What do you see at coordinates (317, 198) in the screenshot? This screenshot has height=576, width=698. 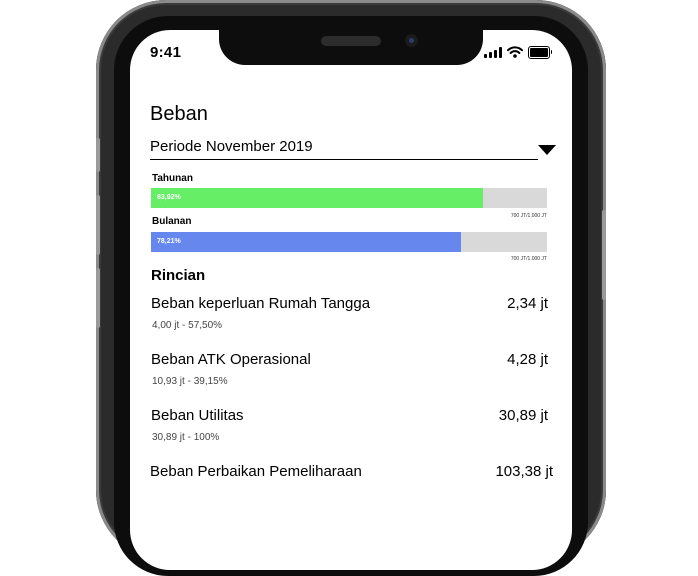 I see `annual-progress-fill: 83,92%` at bounding box center [317, 198].